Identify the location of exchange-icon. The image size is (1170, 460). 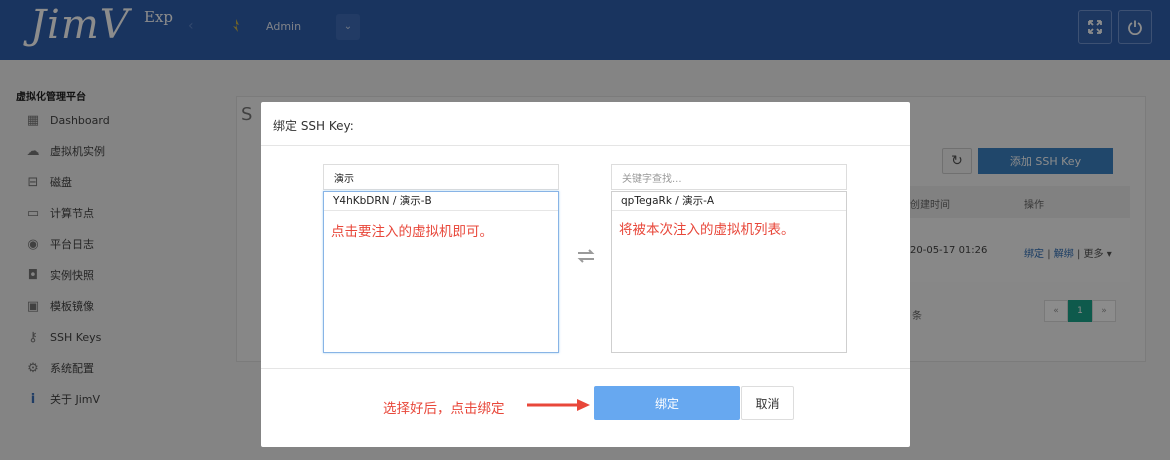
(586, 256).